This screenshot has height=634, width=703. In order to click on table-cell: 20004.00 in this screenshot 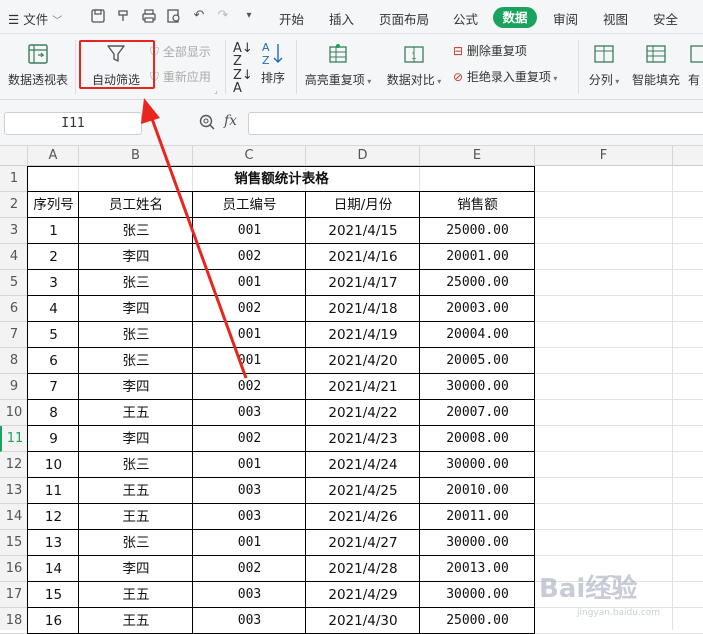, I will do `click(477, 335)`.